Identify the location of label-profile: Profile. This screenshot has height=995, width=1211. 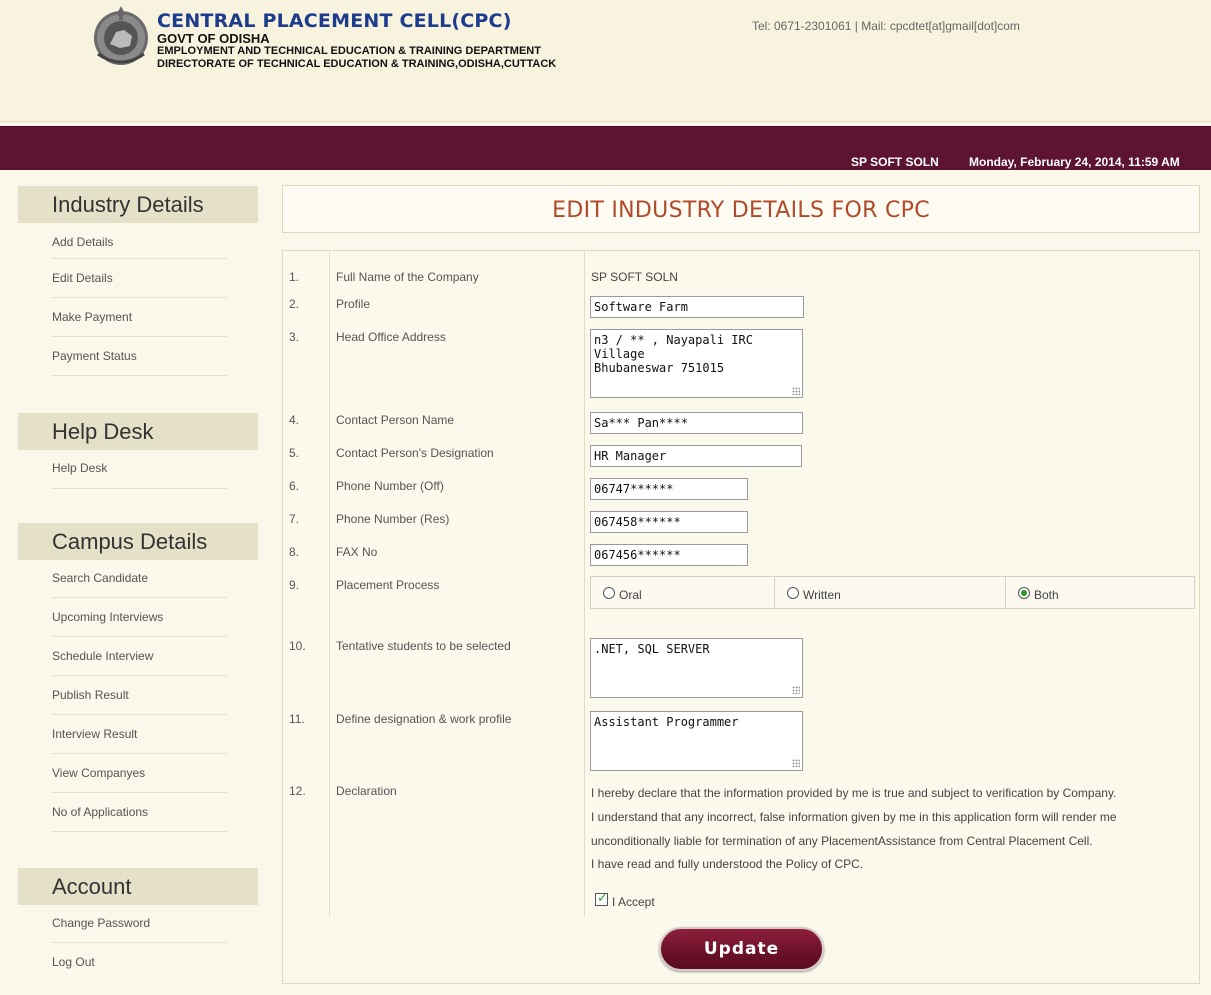
(353, 304).